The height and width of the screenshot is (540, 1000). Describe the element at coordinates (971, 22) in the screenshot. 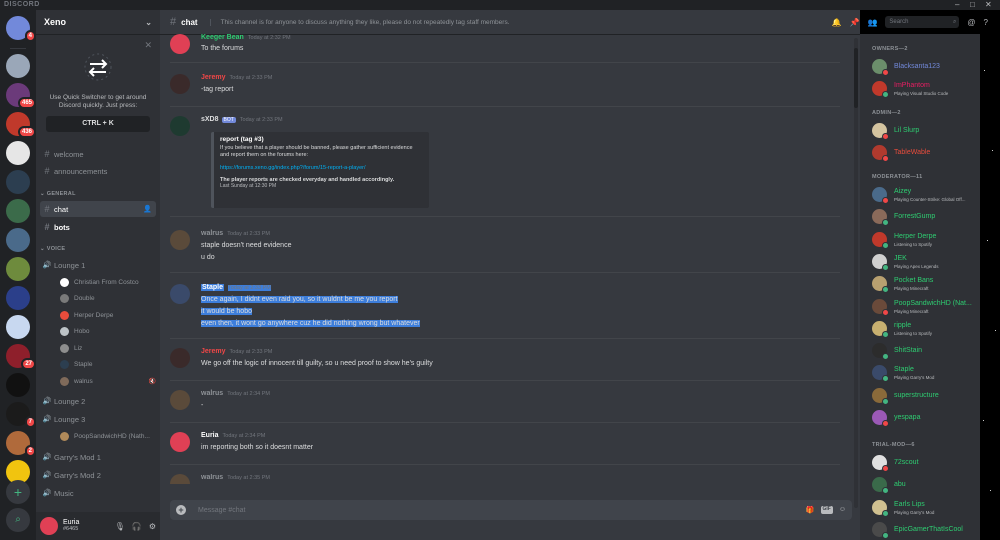

I see `mention-icon: @` at that location.